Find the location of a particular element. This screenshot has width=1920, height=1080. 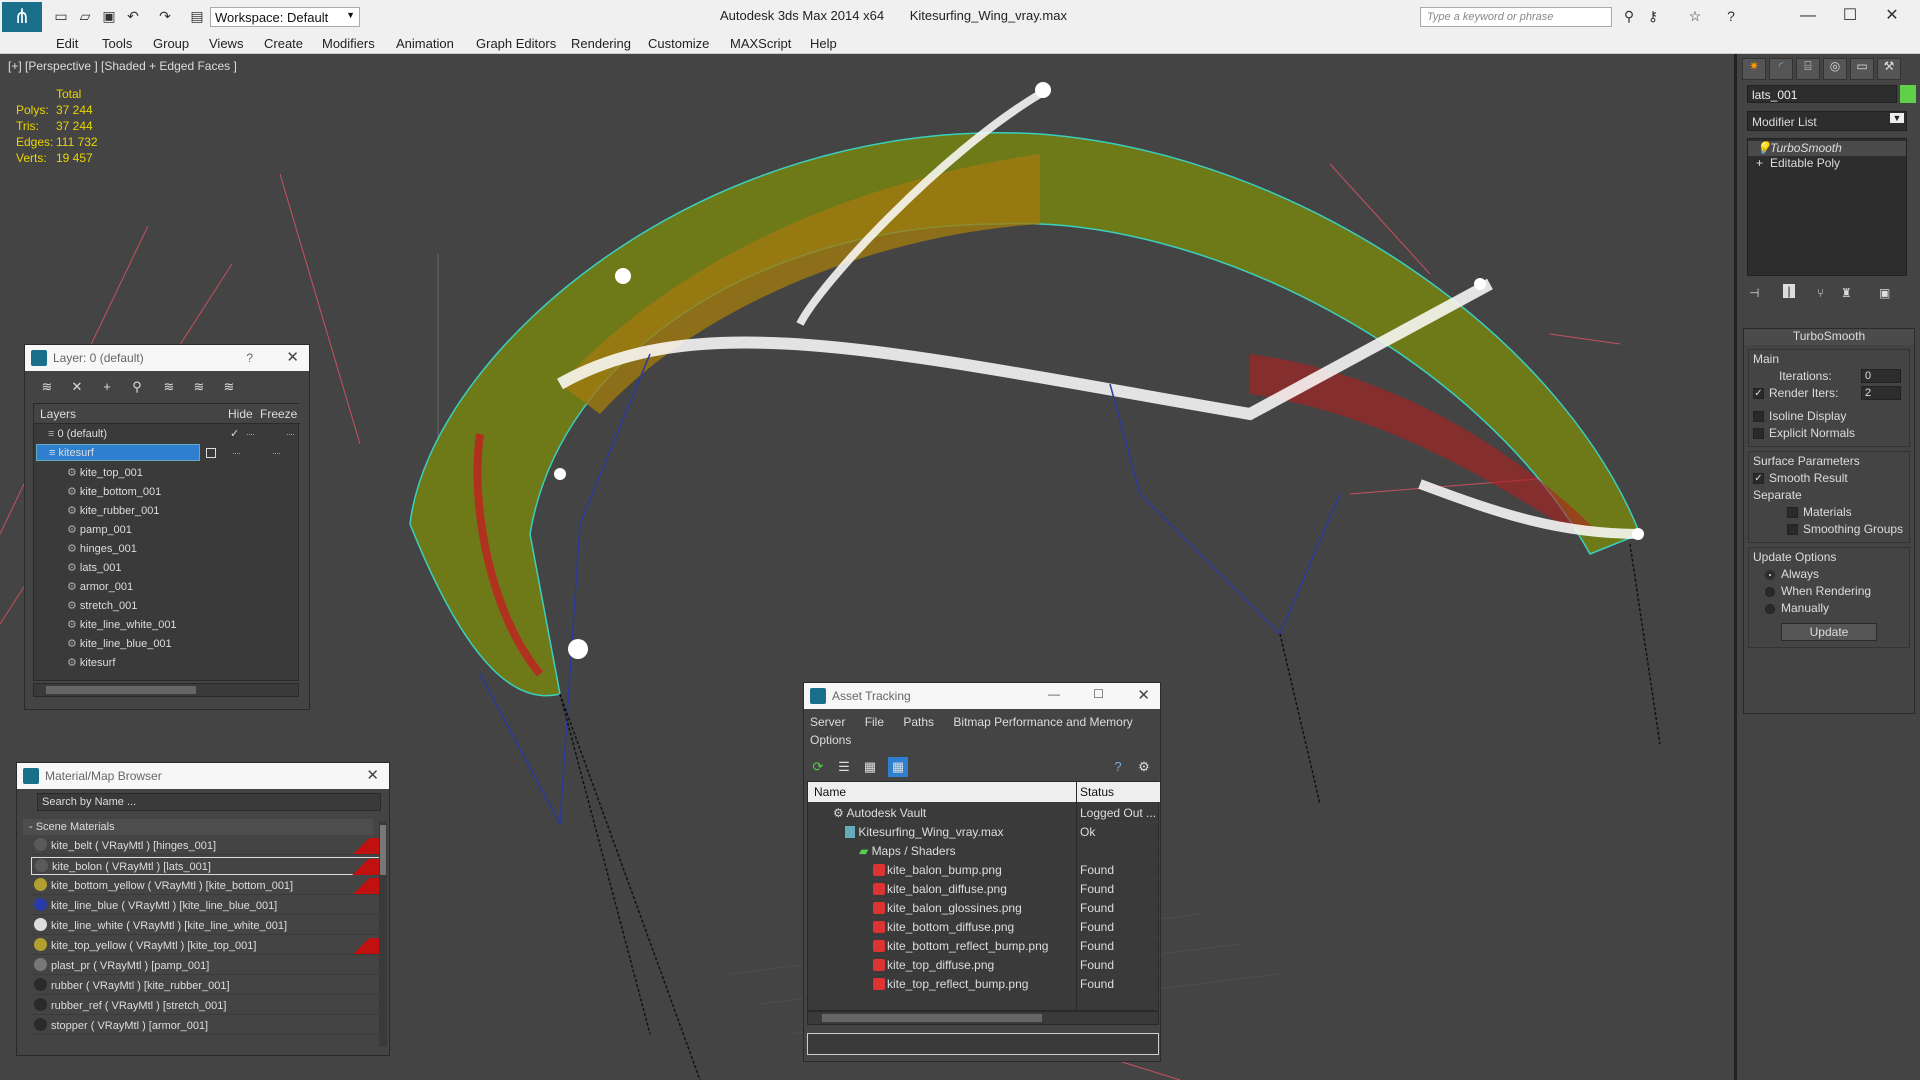

app-logo-button: ⋔ is located at coordinates (22, 17).